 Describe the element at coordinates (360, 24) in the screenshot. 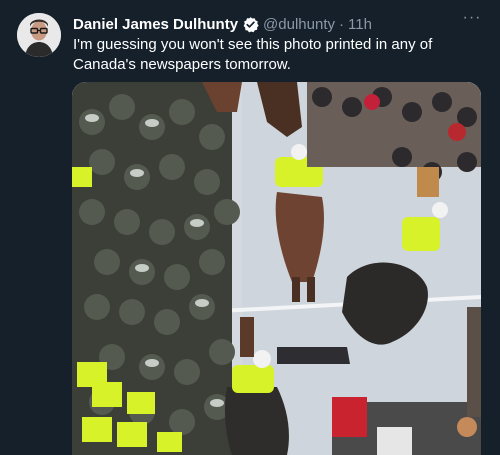

I see `timestamp: 11h` at that location.